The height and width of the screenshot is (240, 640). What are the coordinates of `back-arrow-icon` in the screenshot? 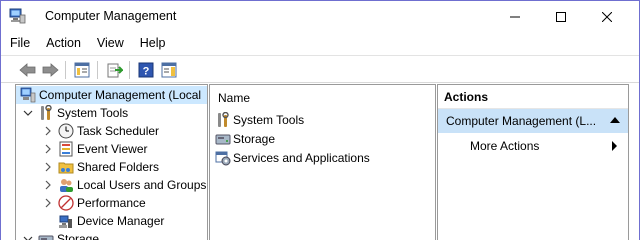 It's located at (28, 70).